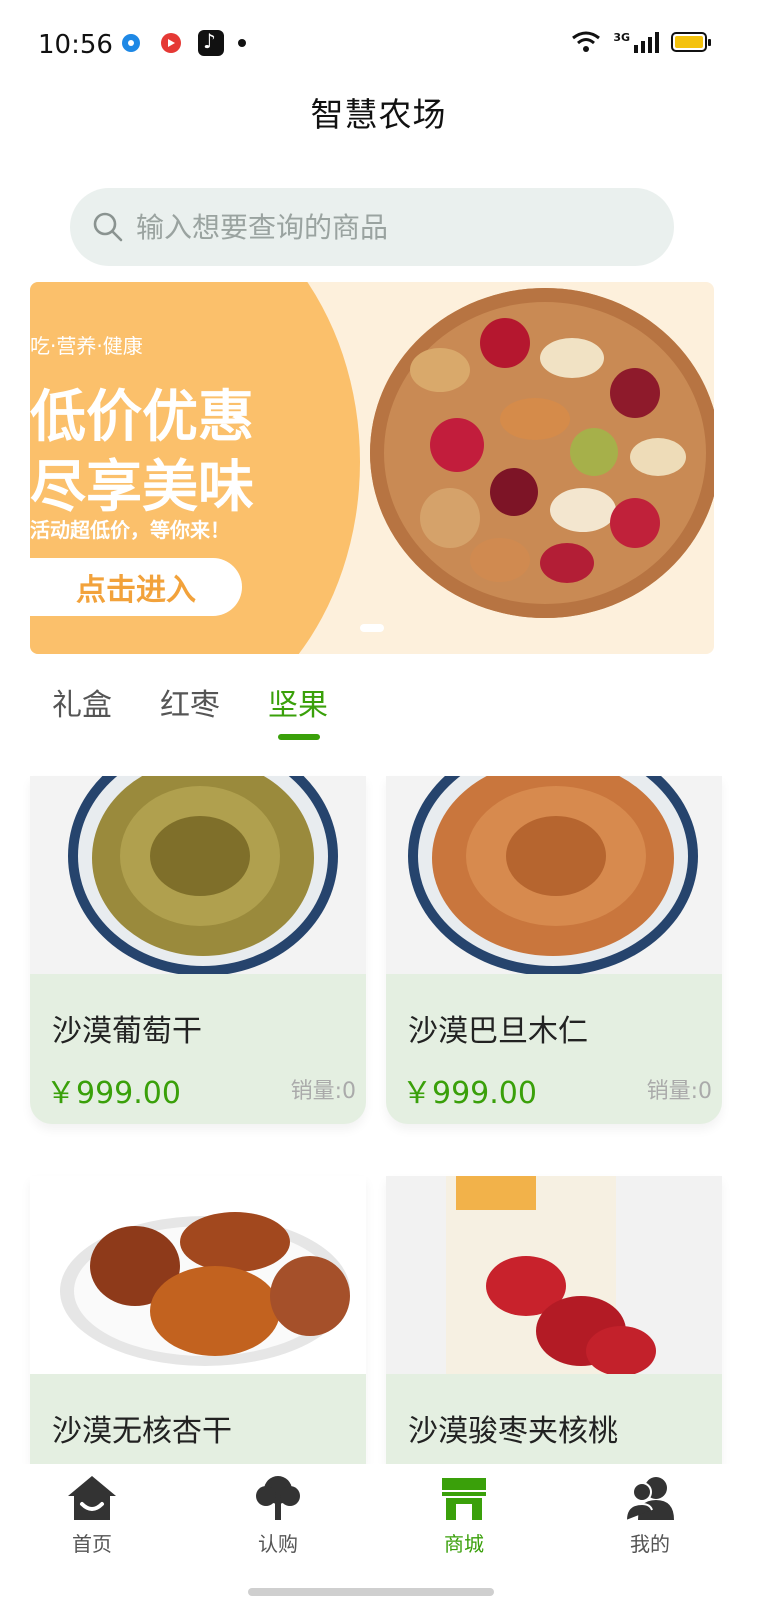 The width and height of the screenshot is (757, 1600). What do you see at coordinates (92, 1498) in the screenshot?
I see `home-icon` at bounding box center [92, 1498].